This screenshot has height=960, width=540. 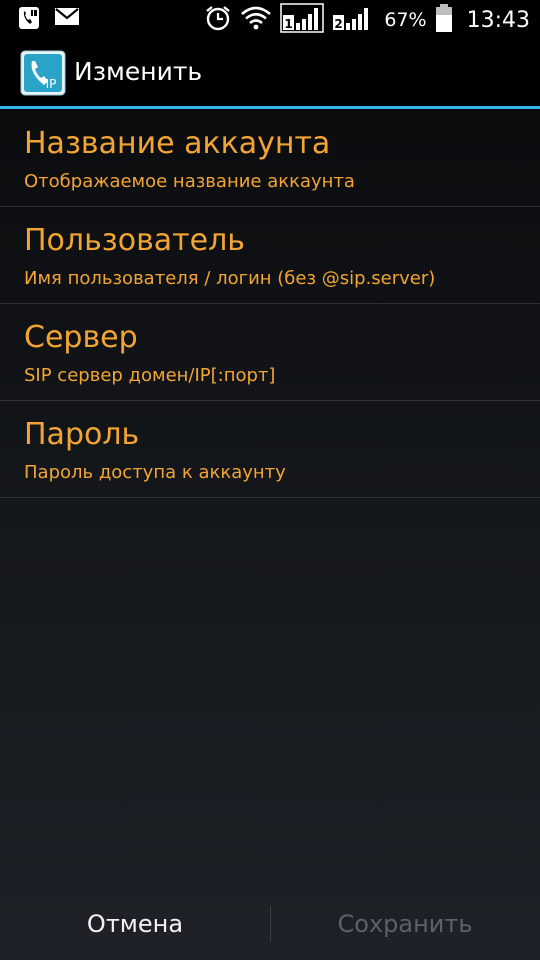 What do you see at coordinates (339, 24) in the screenshot?
I see `svg-text: 2` at bounding box center [339, 24].